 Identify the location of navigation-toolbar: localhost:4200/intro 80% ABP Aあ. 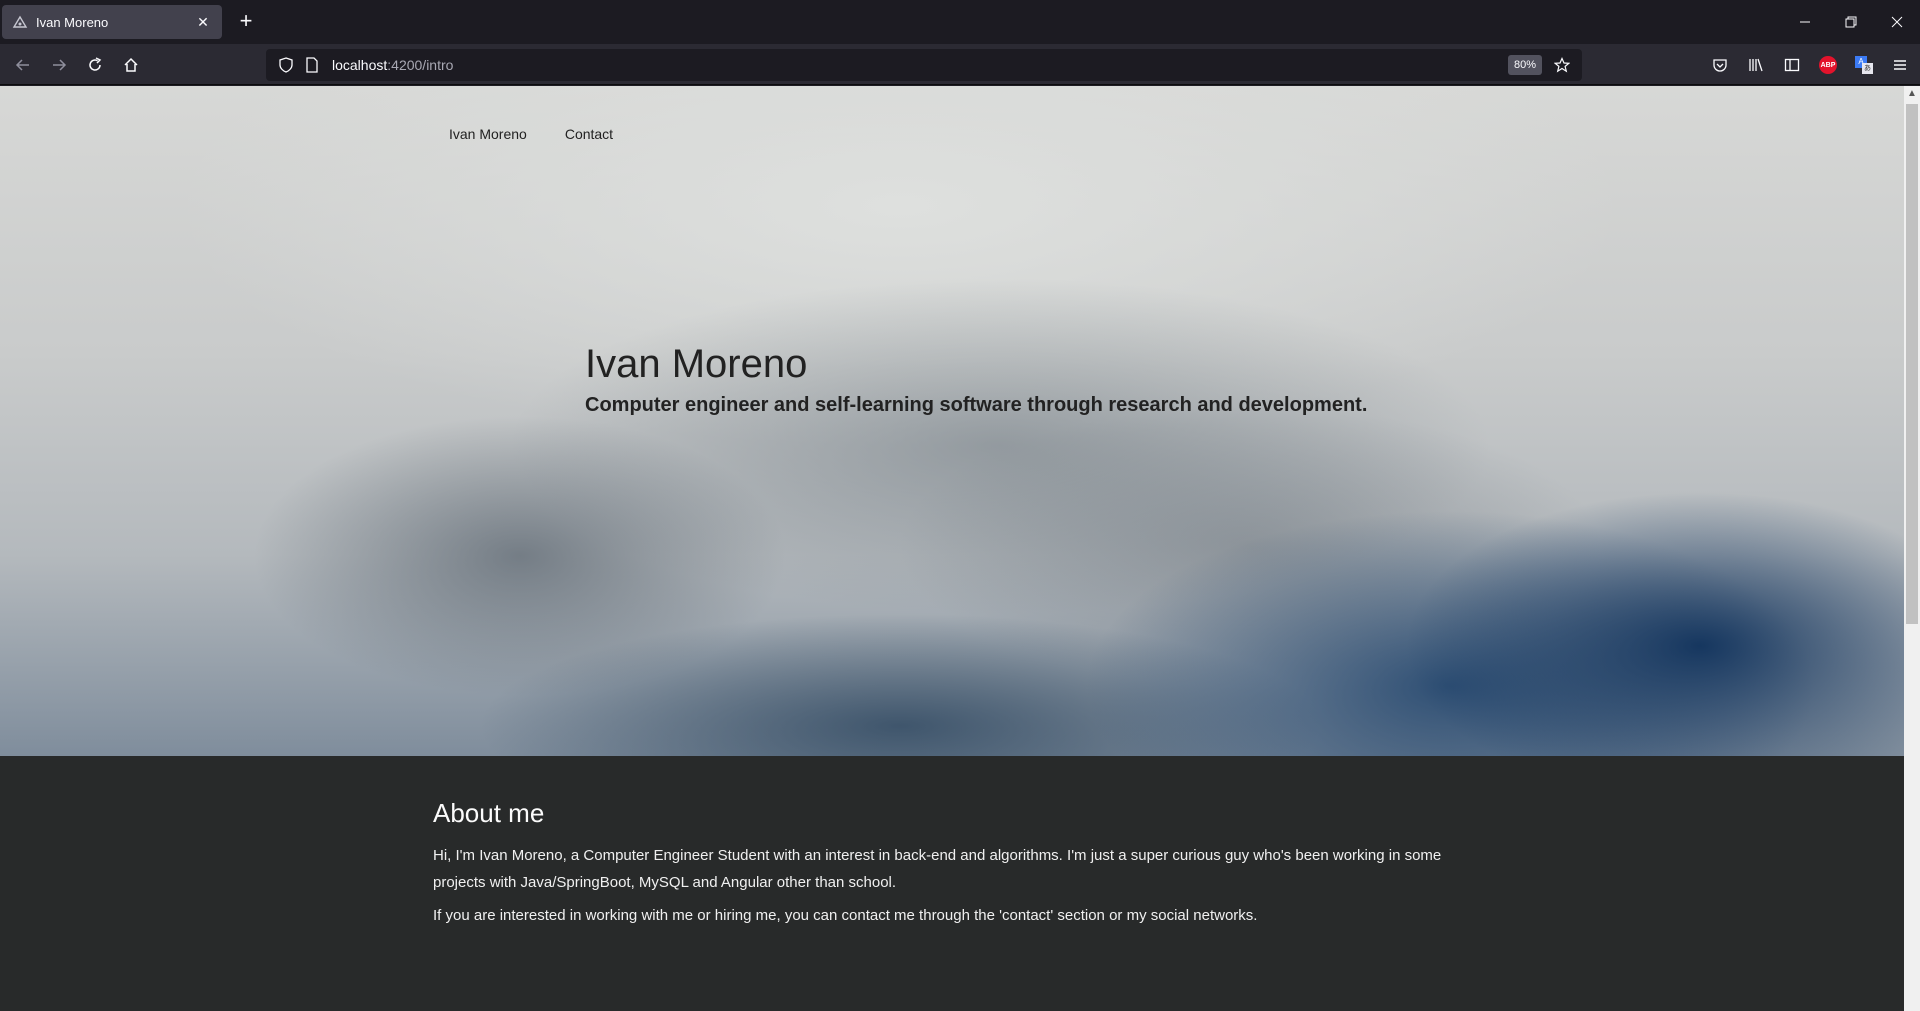
(960, 64).